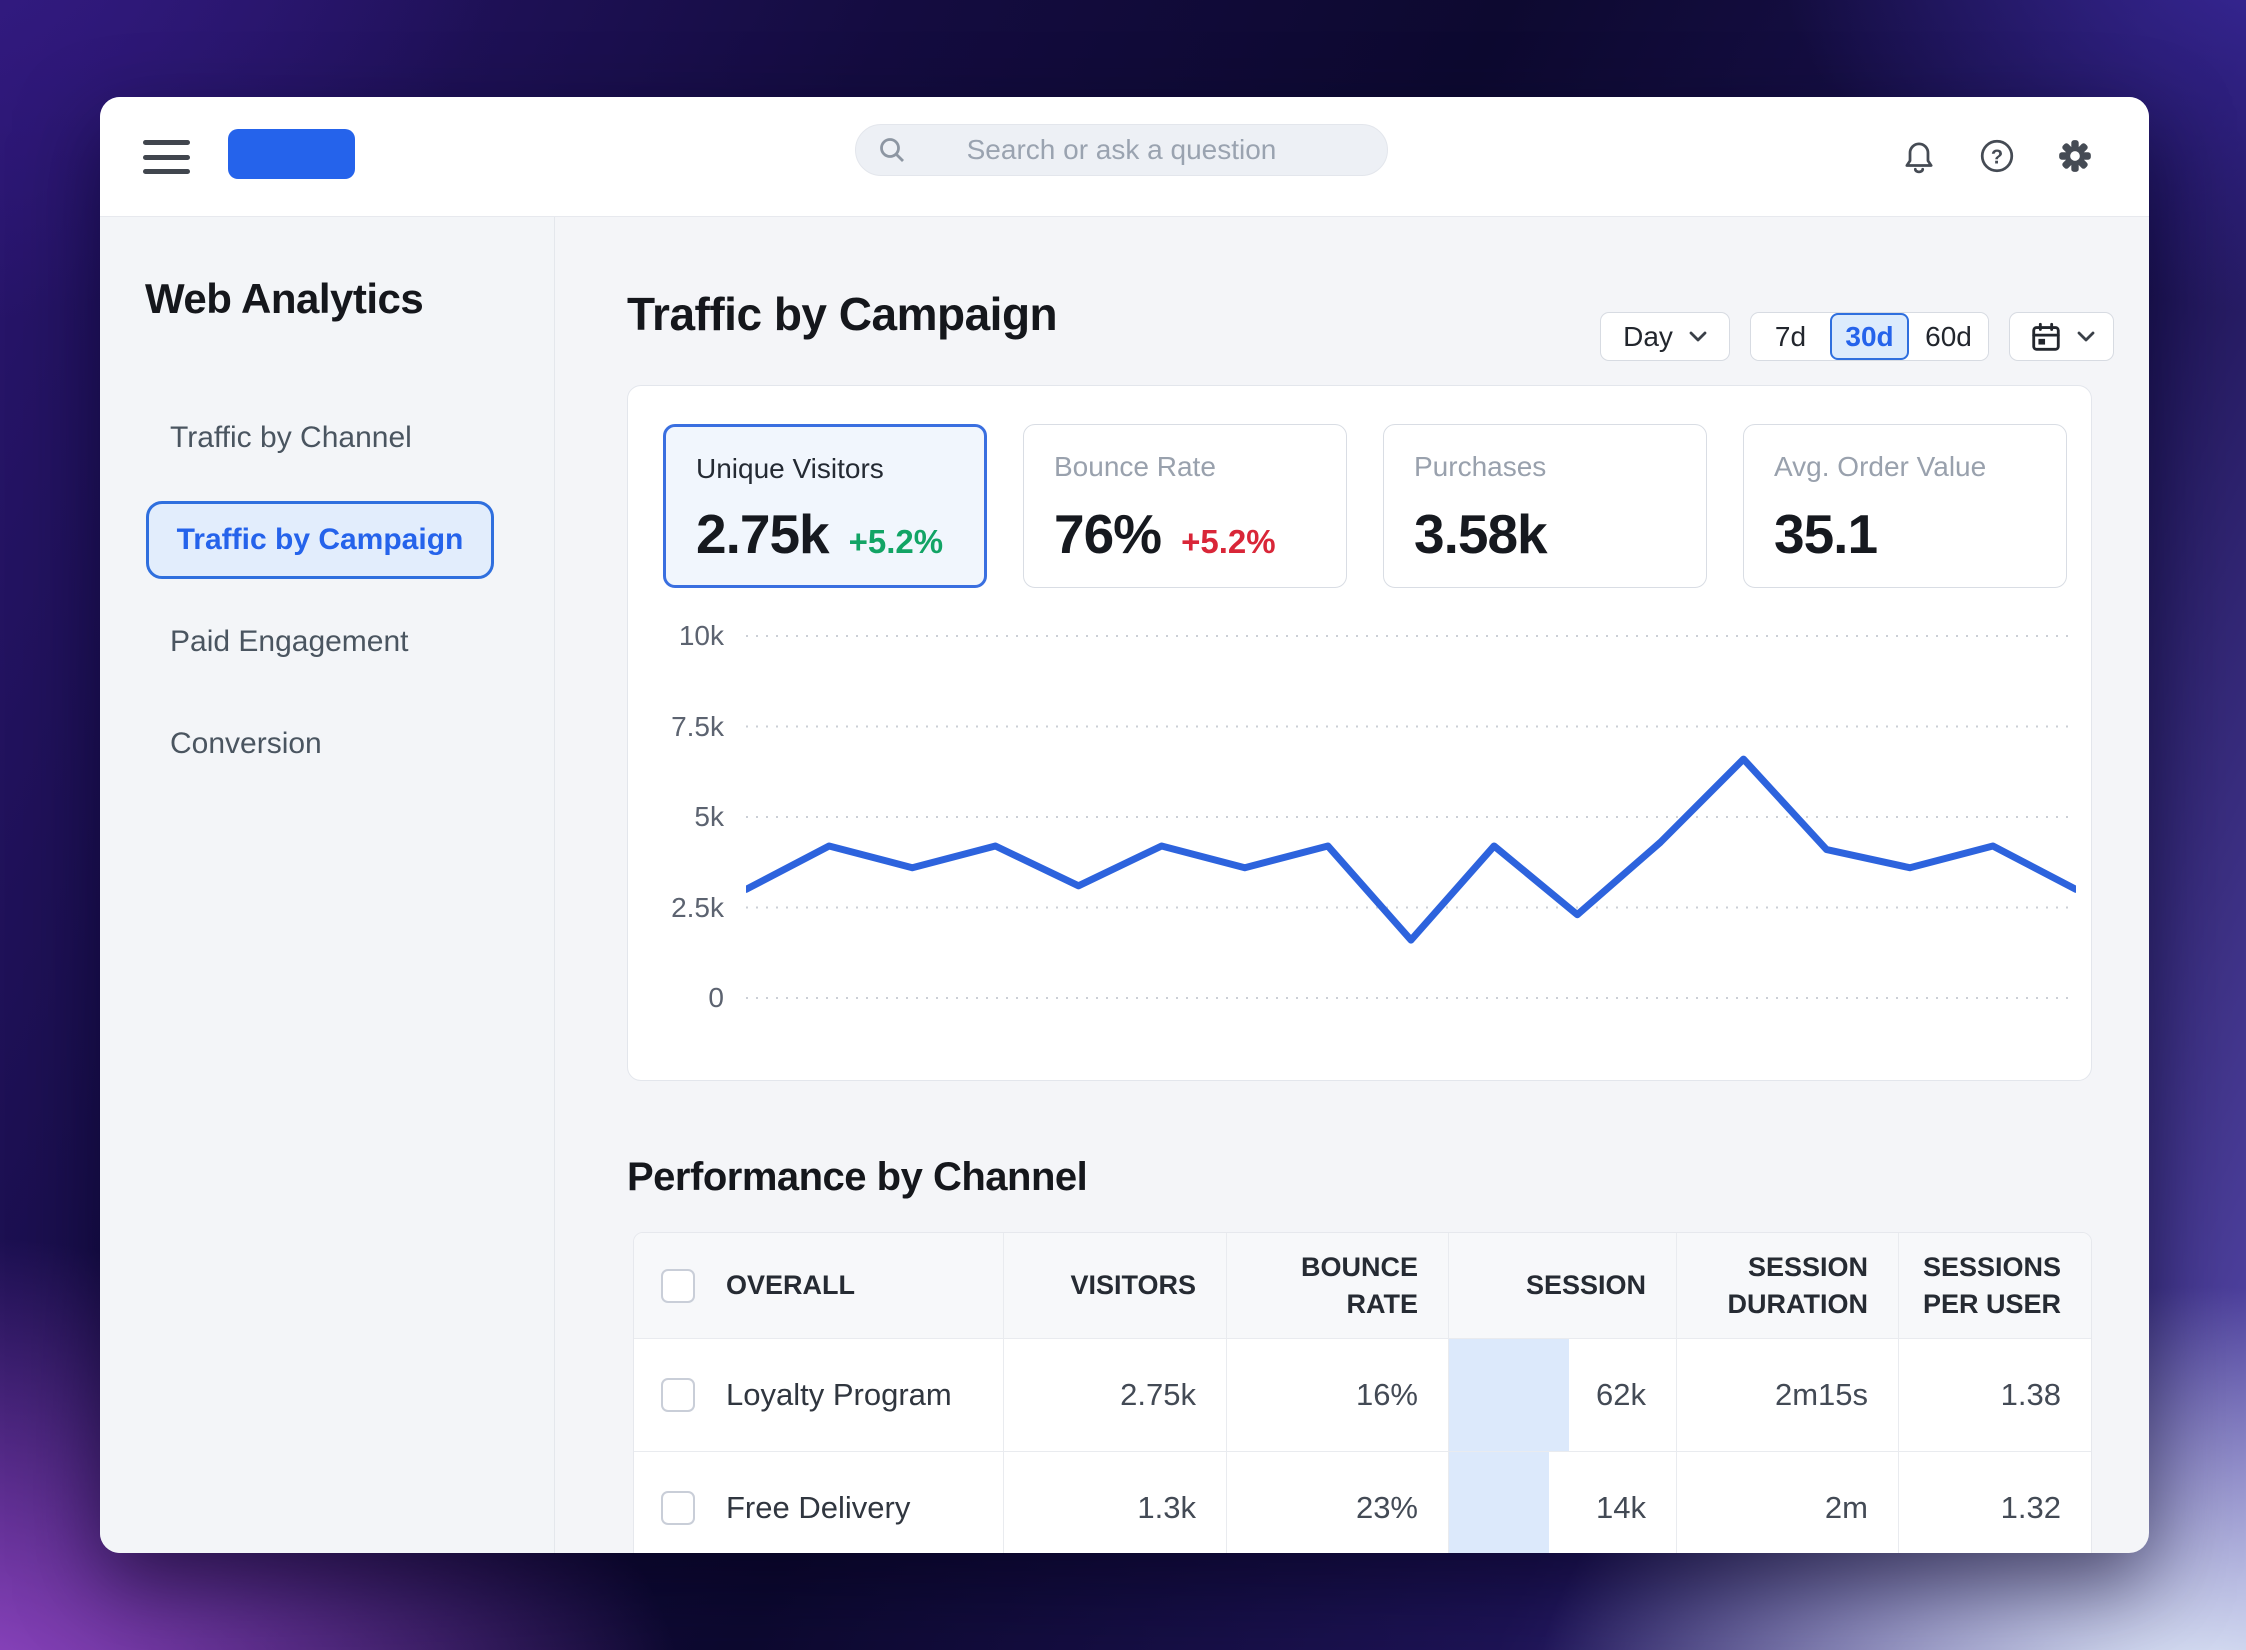  I want to click on table-row-free-delivery: Free Delivery 1.3k 23% 14k 2m 1.32, so click(1362, 1502).